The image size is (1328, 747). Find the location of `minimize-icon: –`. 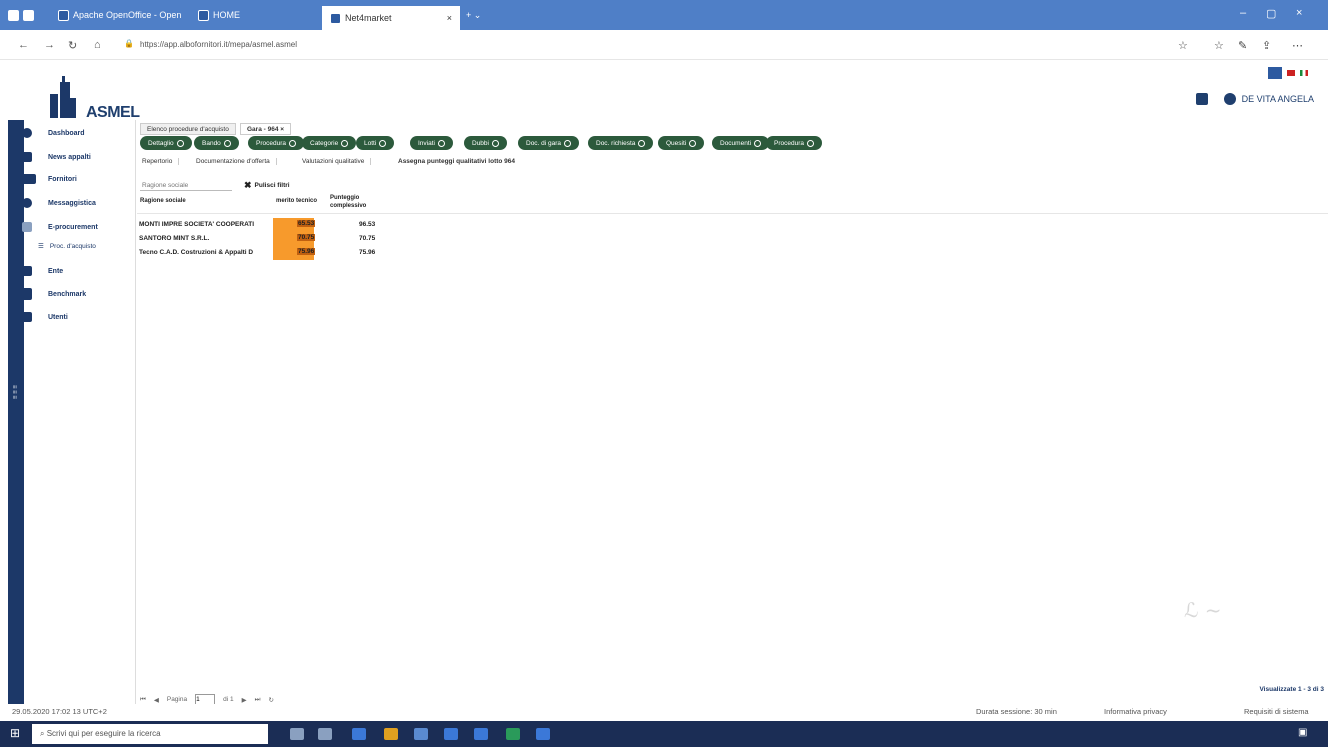

minimize-icon: – is located at coordinates (1243, 13).